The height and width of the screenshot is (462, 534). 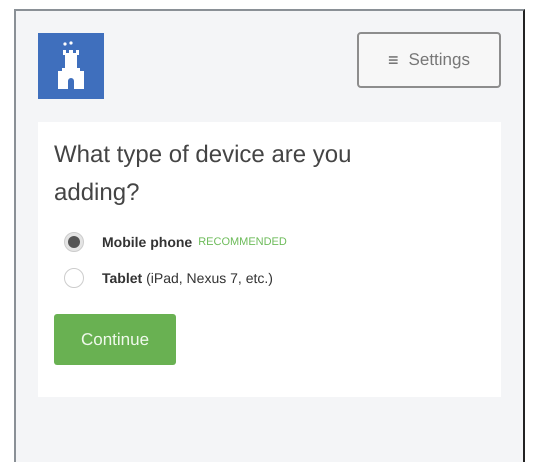 What do you see at coordinates (429, 60) in the screenshot?
I see `settings-button: ≡ Settings` at bounding box center [429, 60].